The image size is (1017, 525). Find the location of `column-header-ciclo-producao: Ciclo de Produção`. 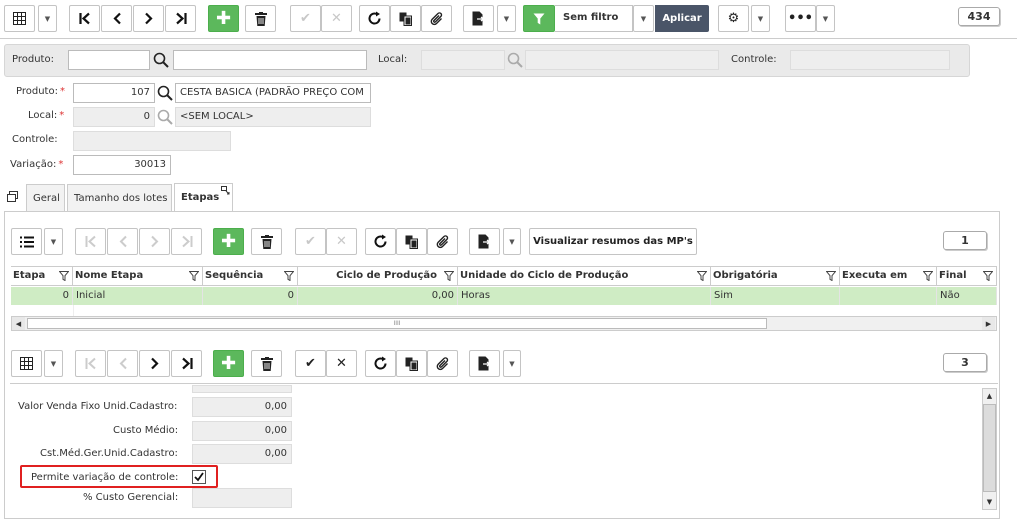

column-header-ciclo-producao: Ciclo de Produção is located at coordinates (378, 276).